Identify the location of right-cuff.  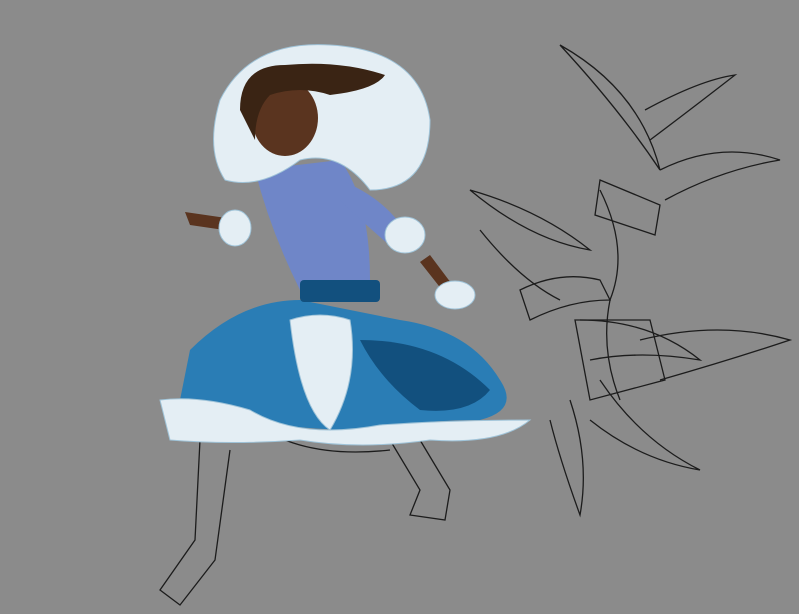
(405, 235).